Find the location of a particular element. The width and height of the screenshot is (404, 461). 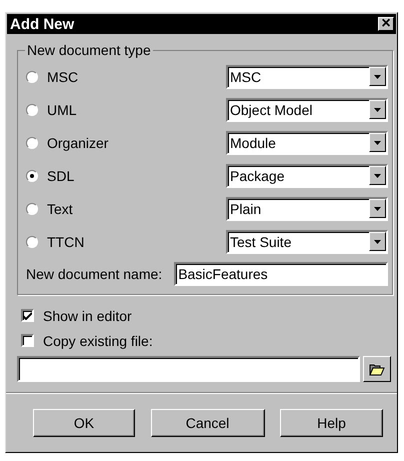

dialog-button: Help is located at coordinates (331, 423).